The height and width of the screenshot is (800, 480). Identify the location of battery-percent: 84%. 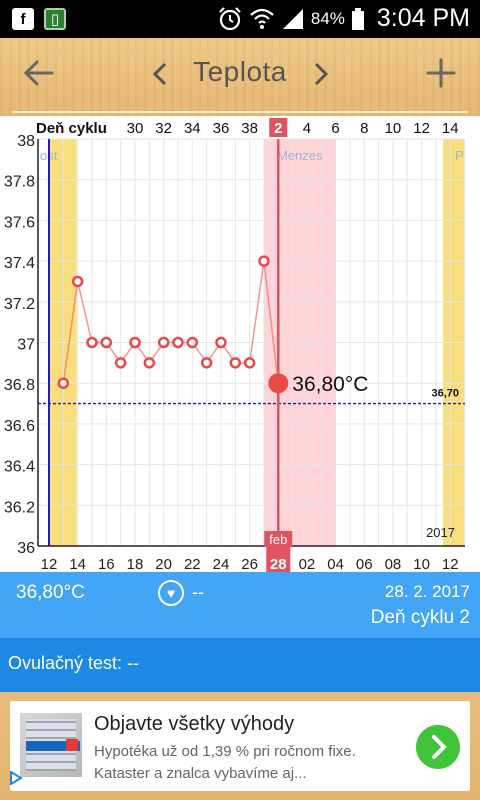
(327, 18).